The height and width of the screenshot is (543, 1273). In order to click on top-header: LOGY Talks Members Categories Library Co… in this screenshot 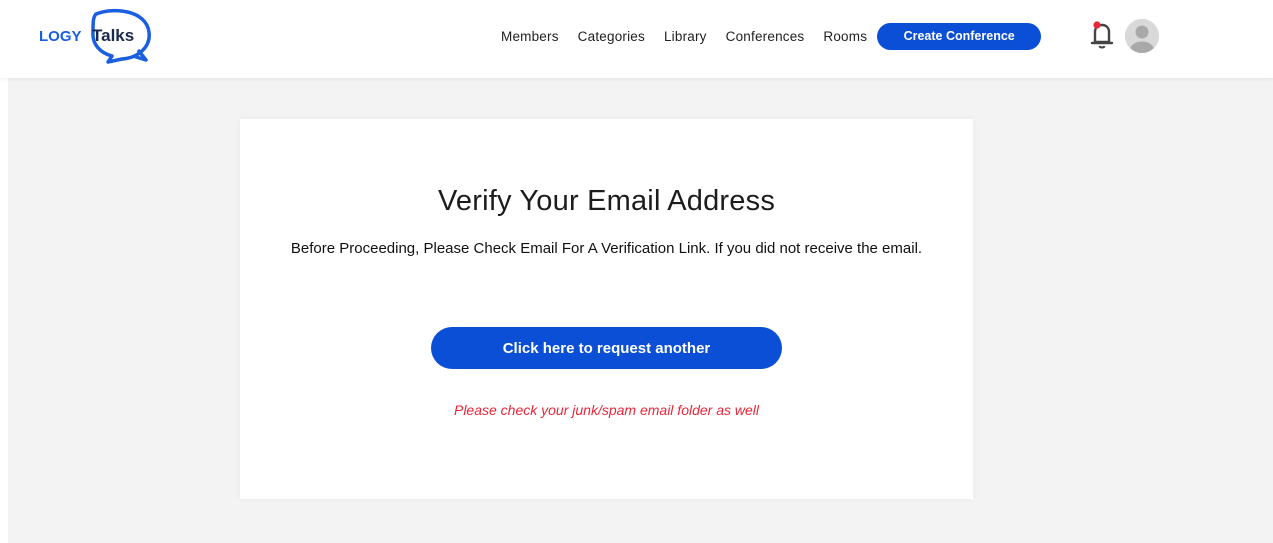, I will do `click(636, 39)`.